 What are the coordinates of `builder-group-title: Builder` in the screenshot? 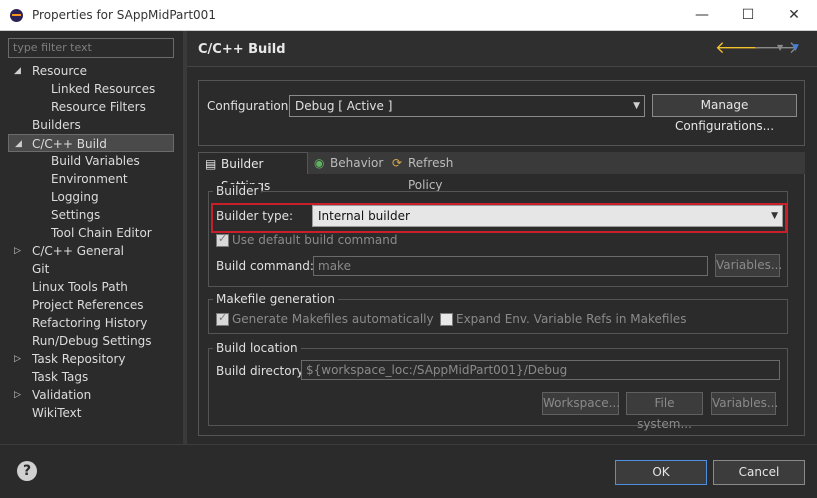 It's located at (237, 191).